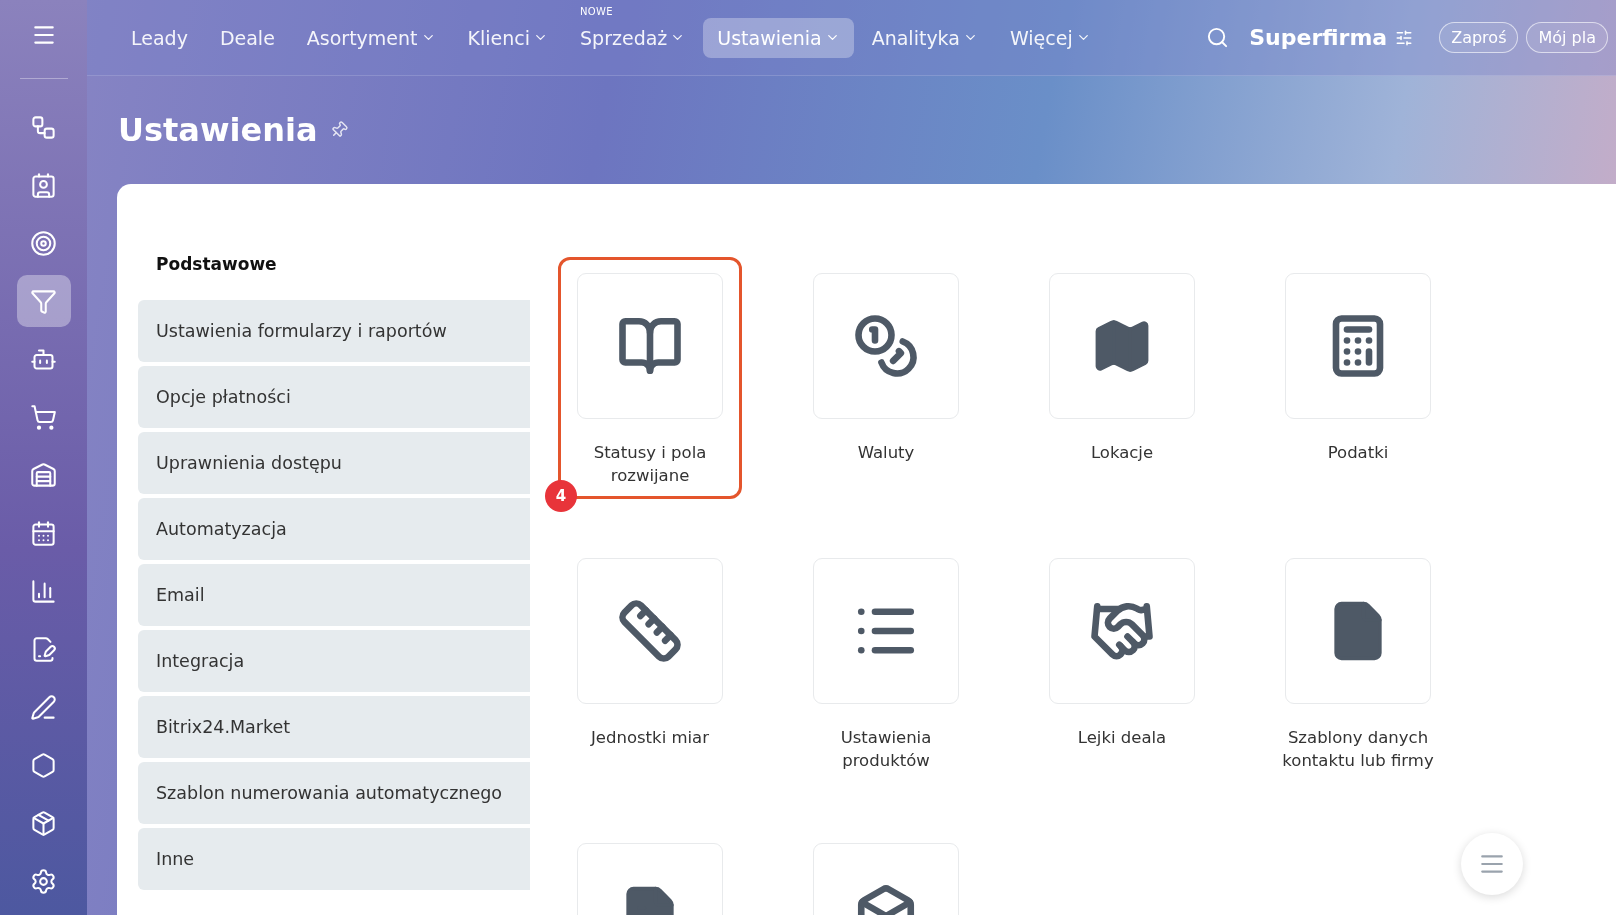  What do you see at coordinates (1122, 738) in the screenshot?
I see `tile-label: Lejki deala` at bounding box center [1122, 738].